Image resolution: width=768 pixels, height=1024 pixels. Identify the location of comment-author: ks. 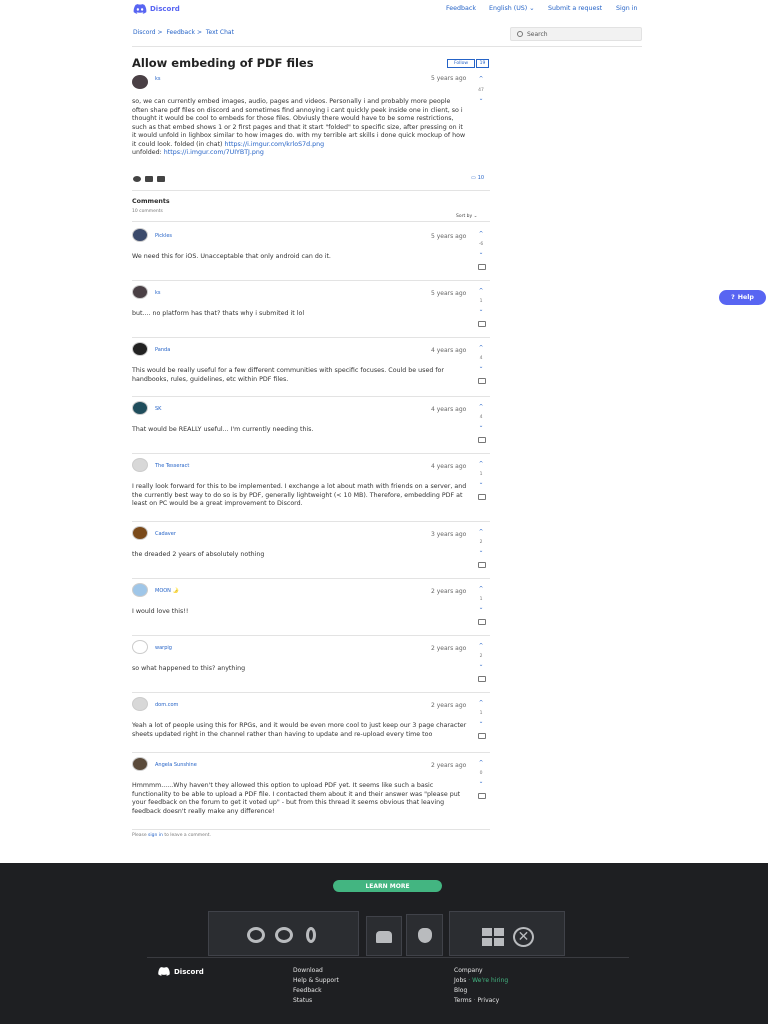
(158, 293).